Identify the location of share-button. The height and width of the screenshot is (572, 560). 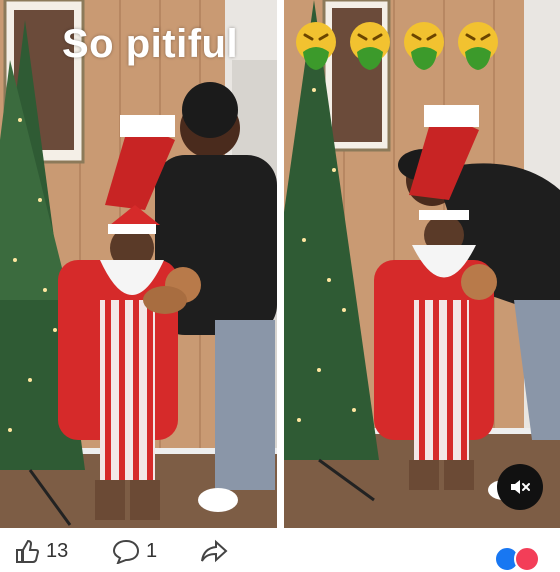
(214, 551).